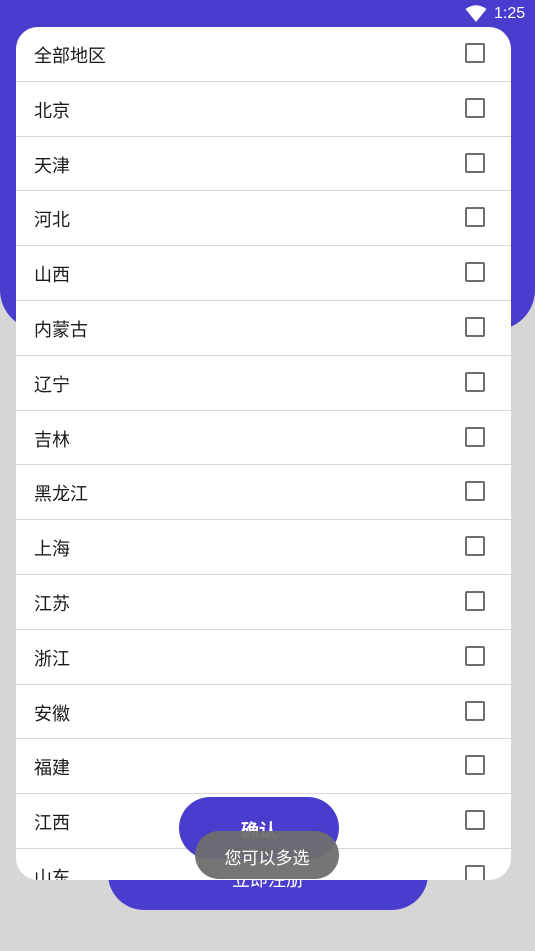 This screenshot has width=535, height=951. What do you see at coordinates (263, 547) in the screenshot?
I see `region-row: 上海` at bounding box center [263, 547].